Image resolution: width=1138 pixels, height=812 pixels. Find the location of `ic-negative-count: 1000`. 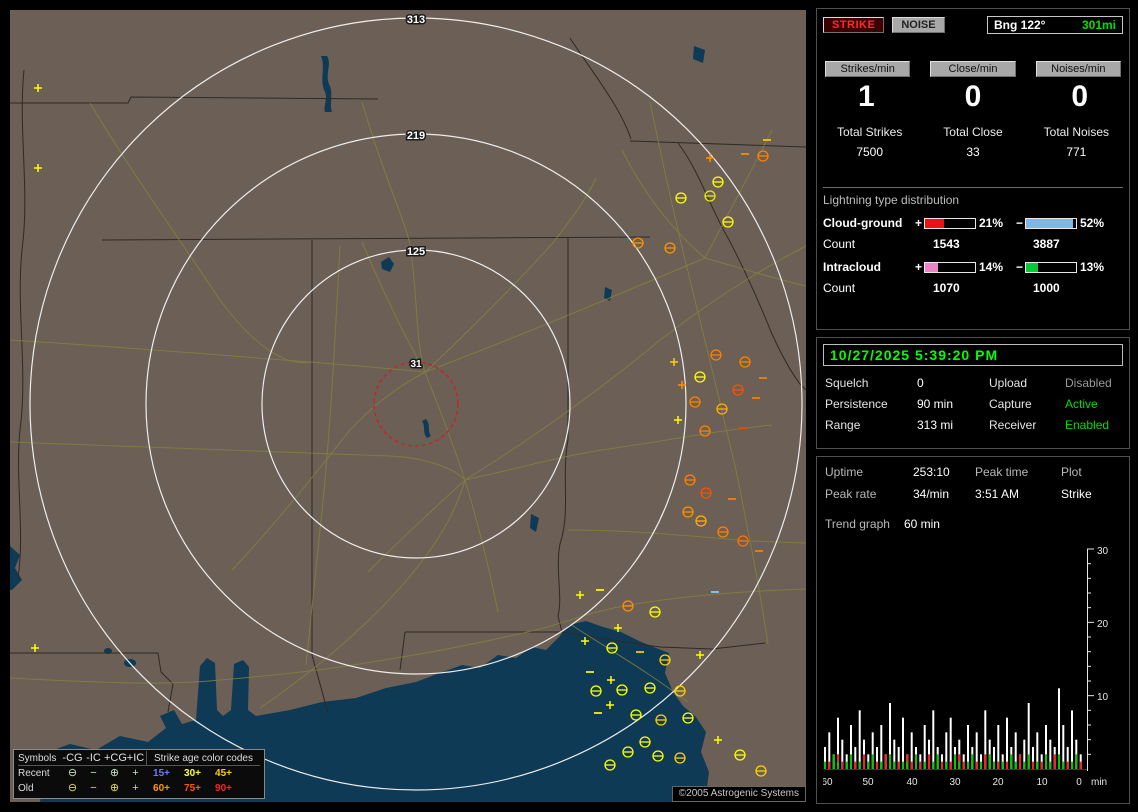

ic-negative-count: 1000 is located at coordinates (1046, 288).